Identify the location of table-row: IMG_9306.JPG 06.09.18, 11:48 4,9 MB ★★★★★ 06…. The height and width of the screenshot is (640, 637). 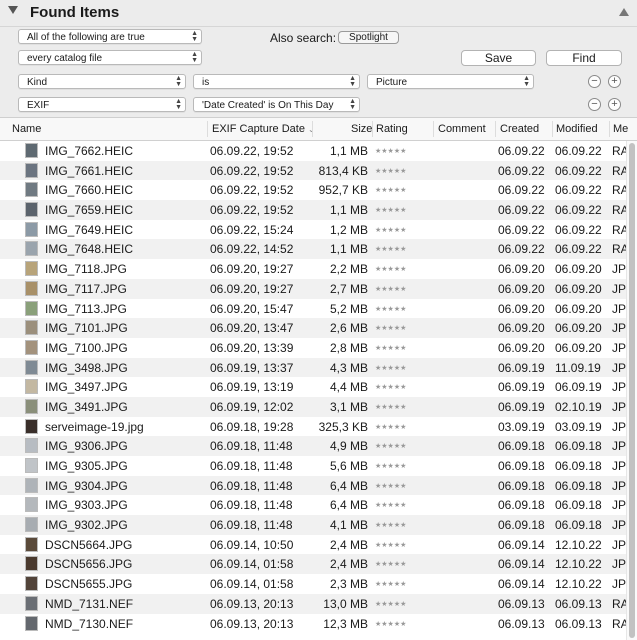
(313, 446).